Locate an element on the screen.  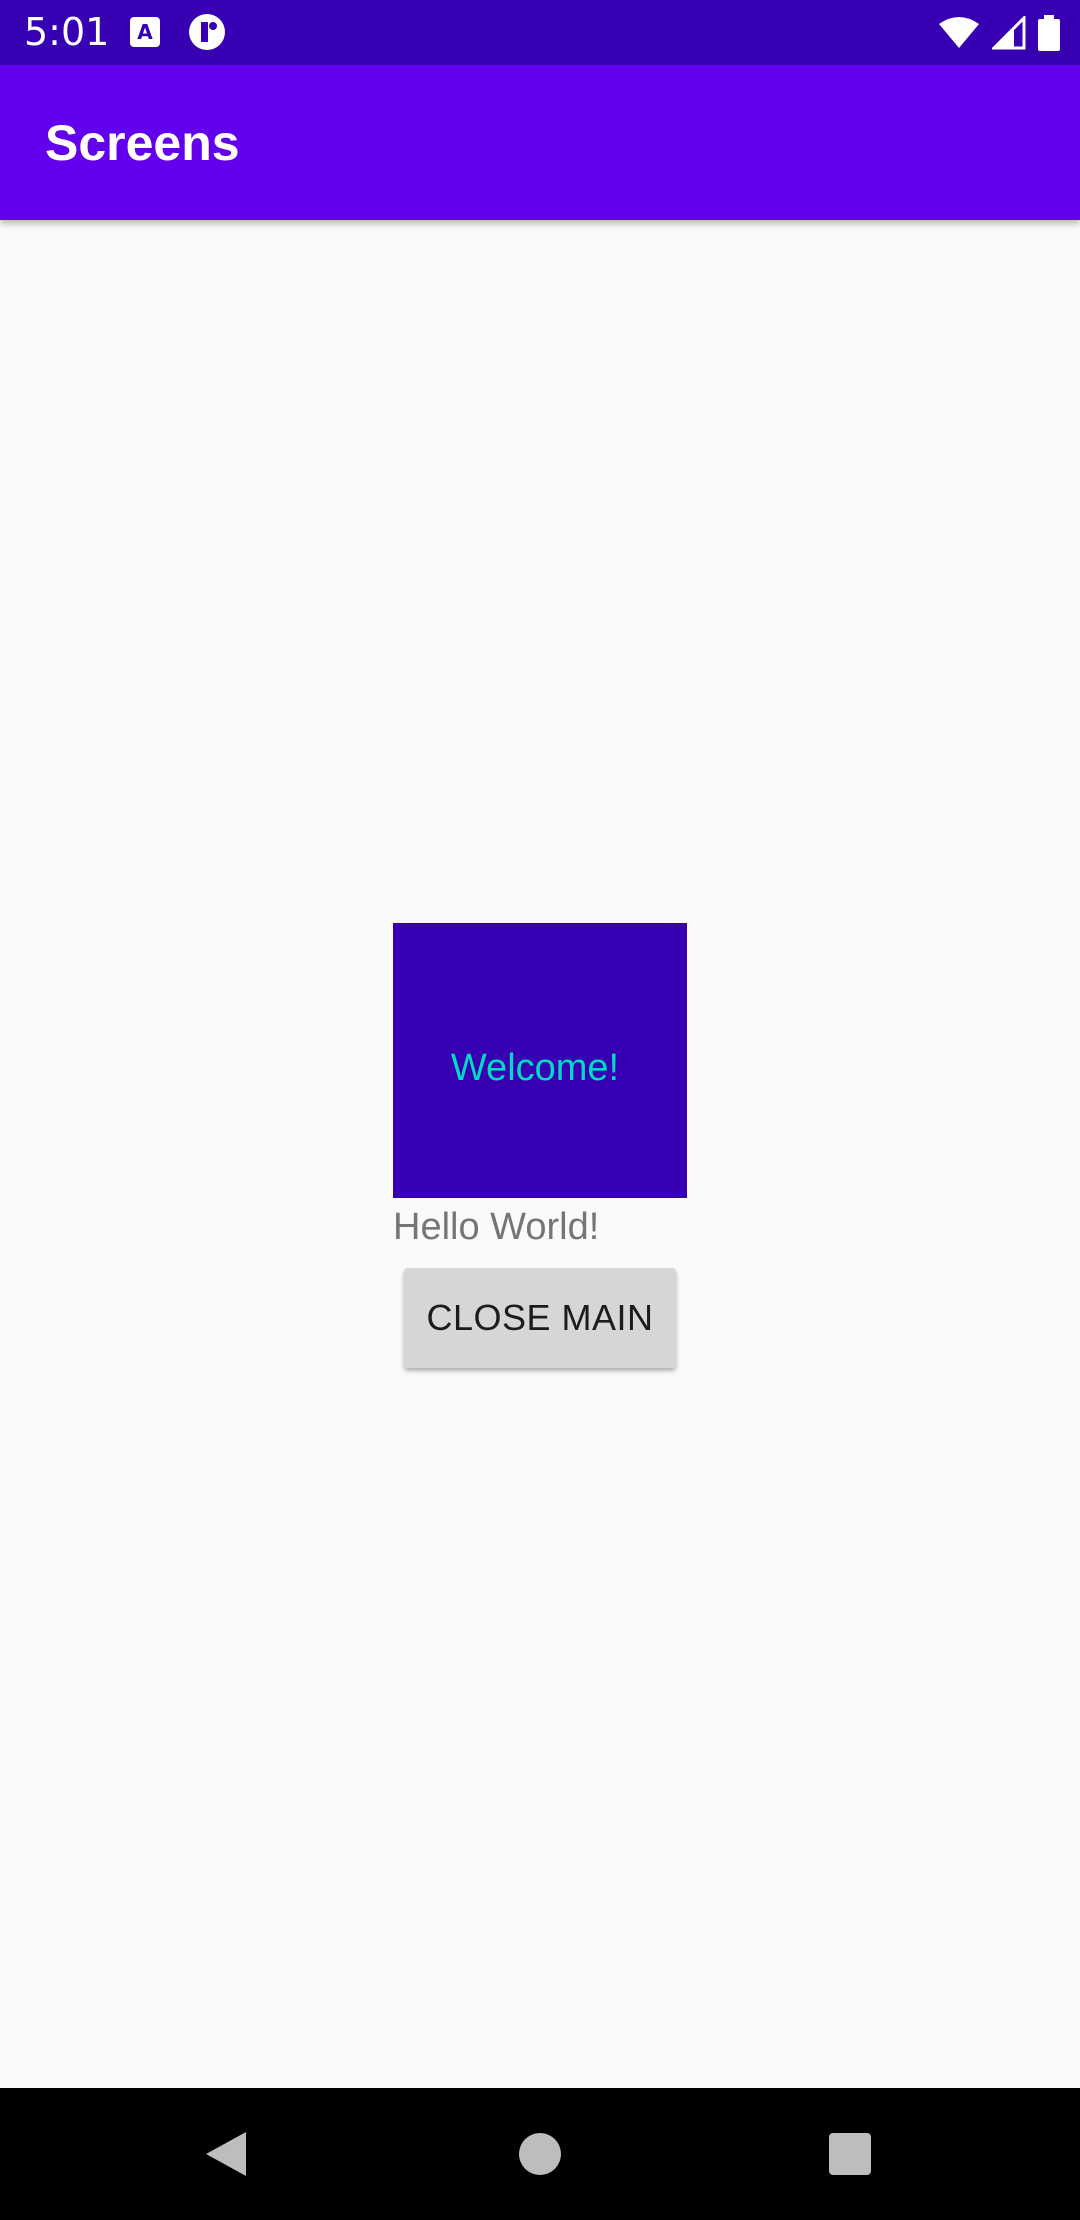
battery-icon is located at coordinates (1049, 33).